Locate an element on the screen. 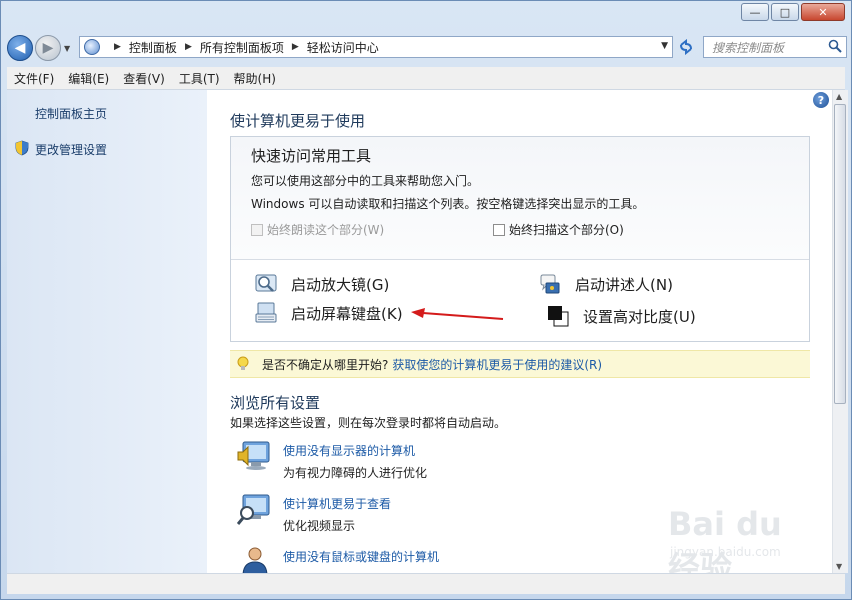 The height and width of the screenshot is (600, 852). lightbulb-icon is located at coordinates (243, 363).